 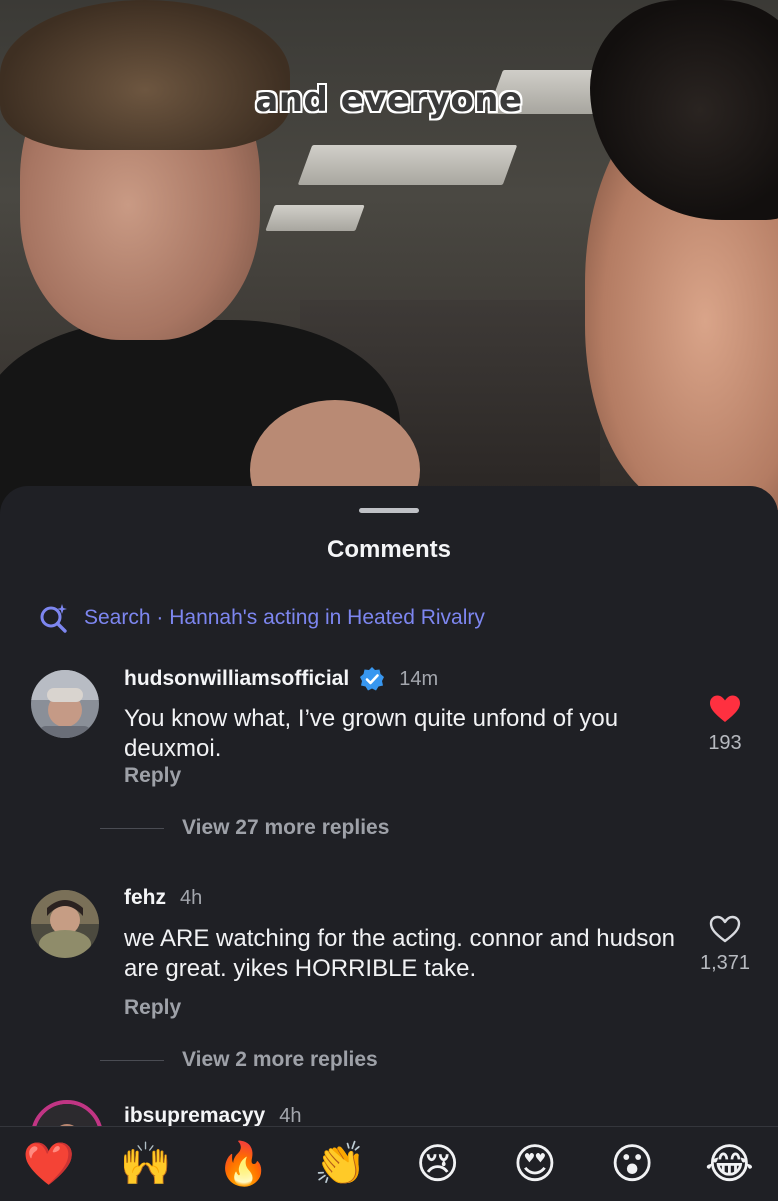 What do you see at coordinates (725, 724) in the screenshot?
I see `like-control: 193` at bounding box center [725, 724].